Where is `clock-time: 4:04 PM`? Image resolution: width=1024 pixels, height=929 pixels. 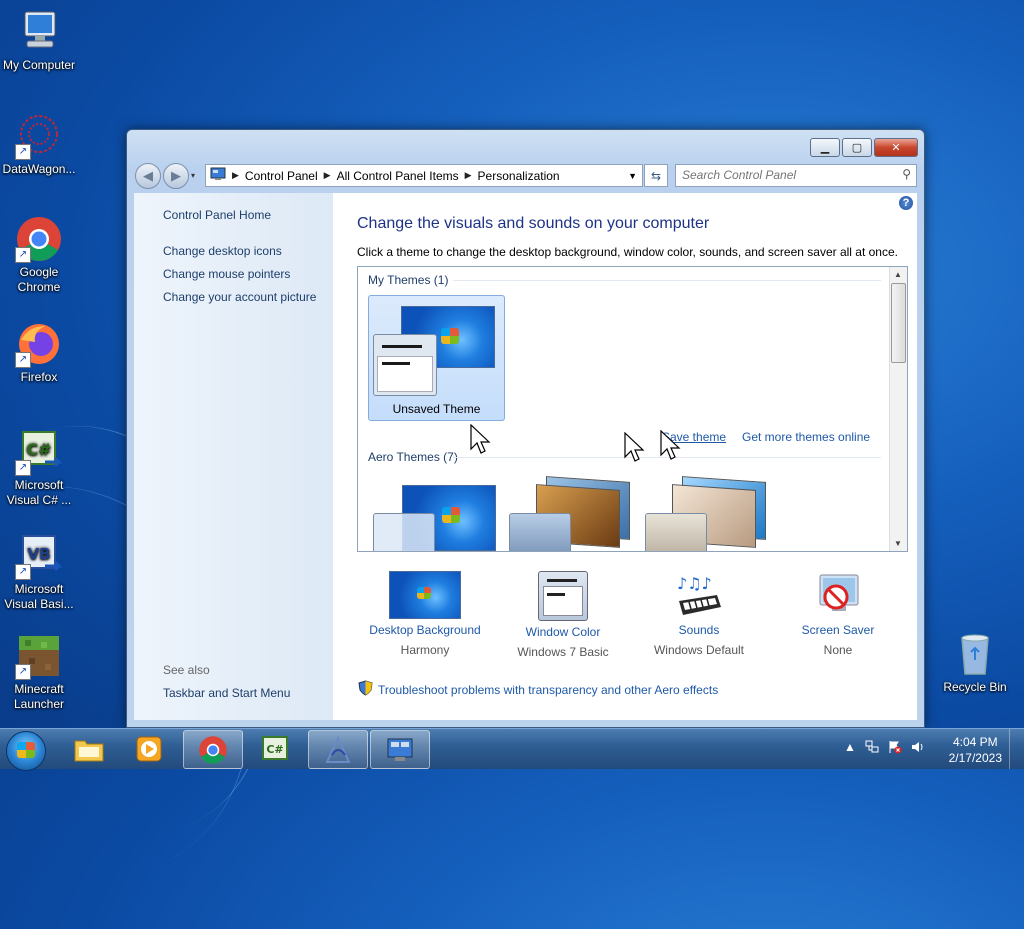 clock-time: 4:04 PM is located at coordinates (975, 742).